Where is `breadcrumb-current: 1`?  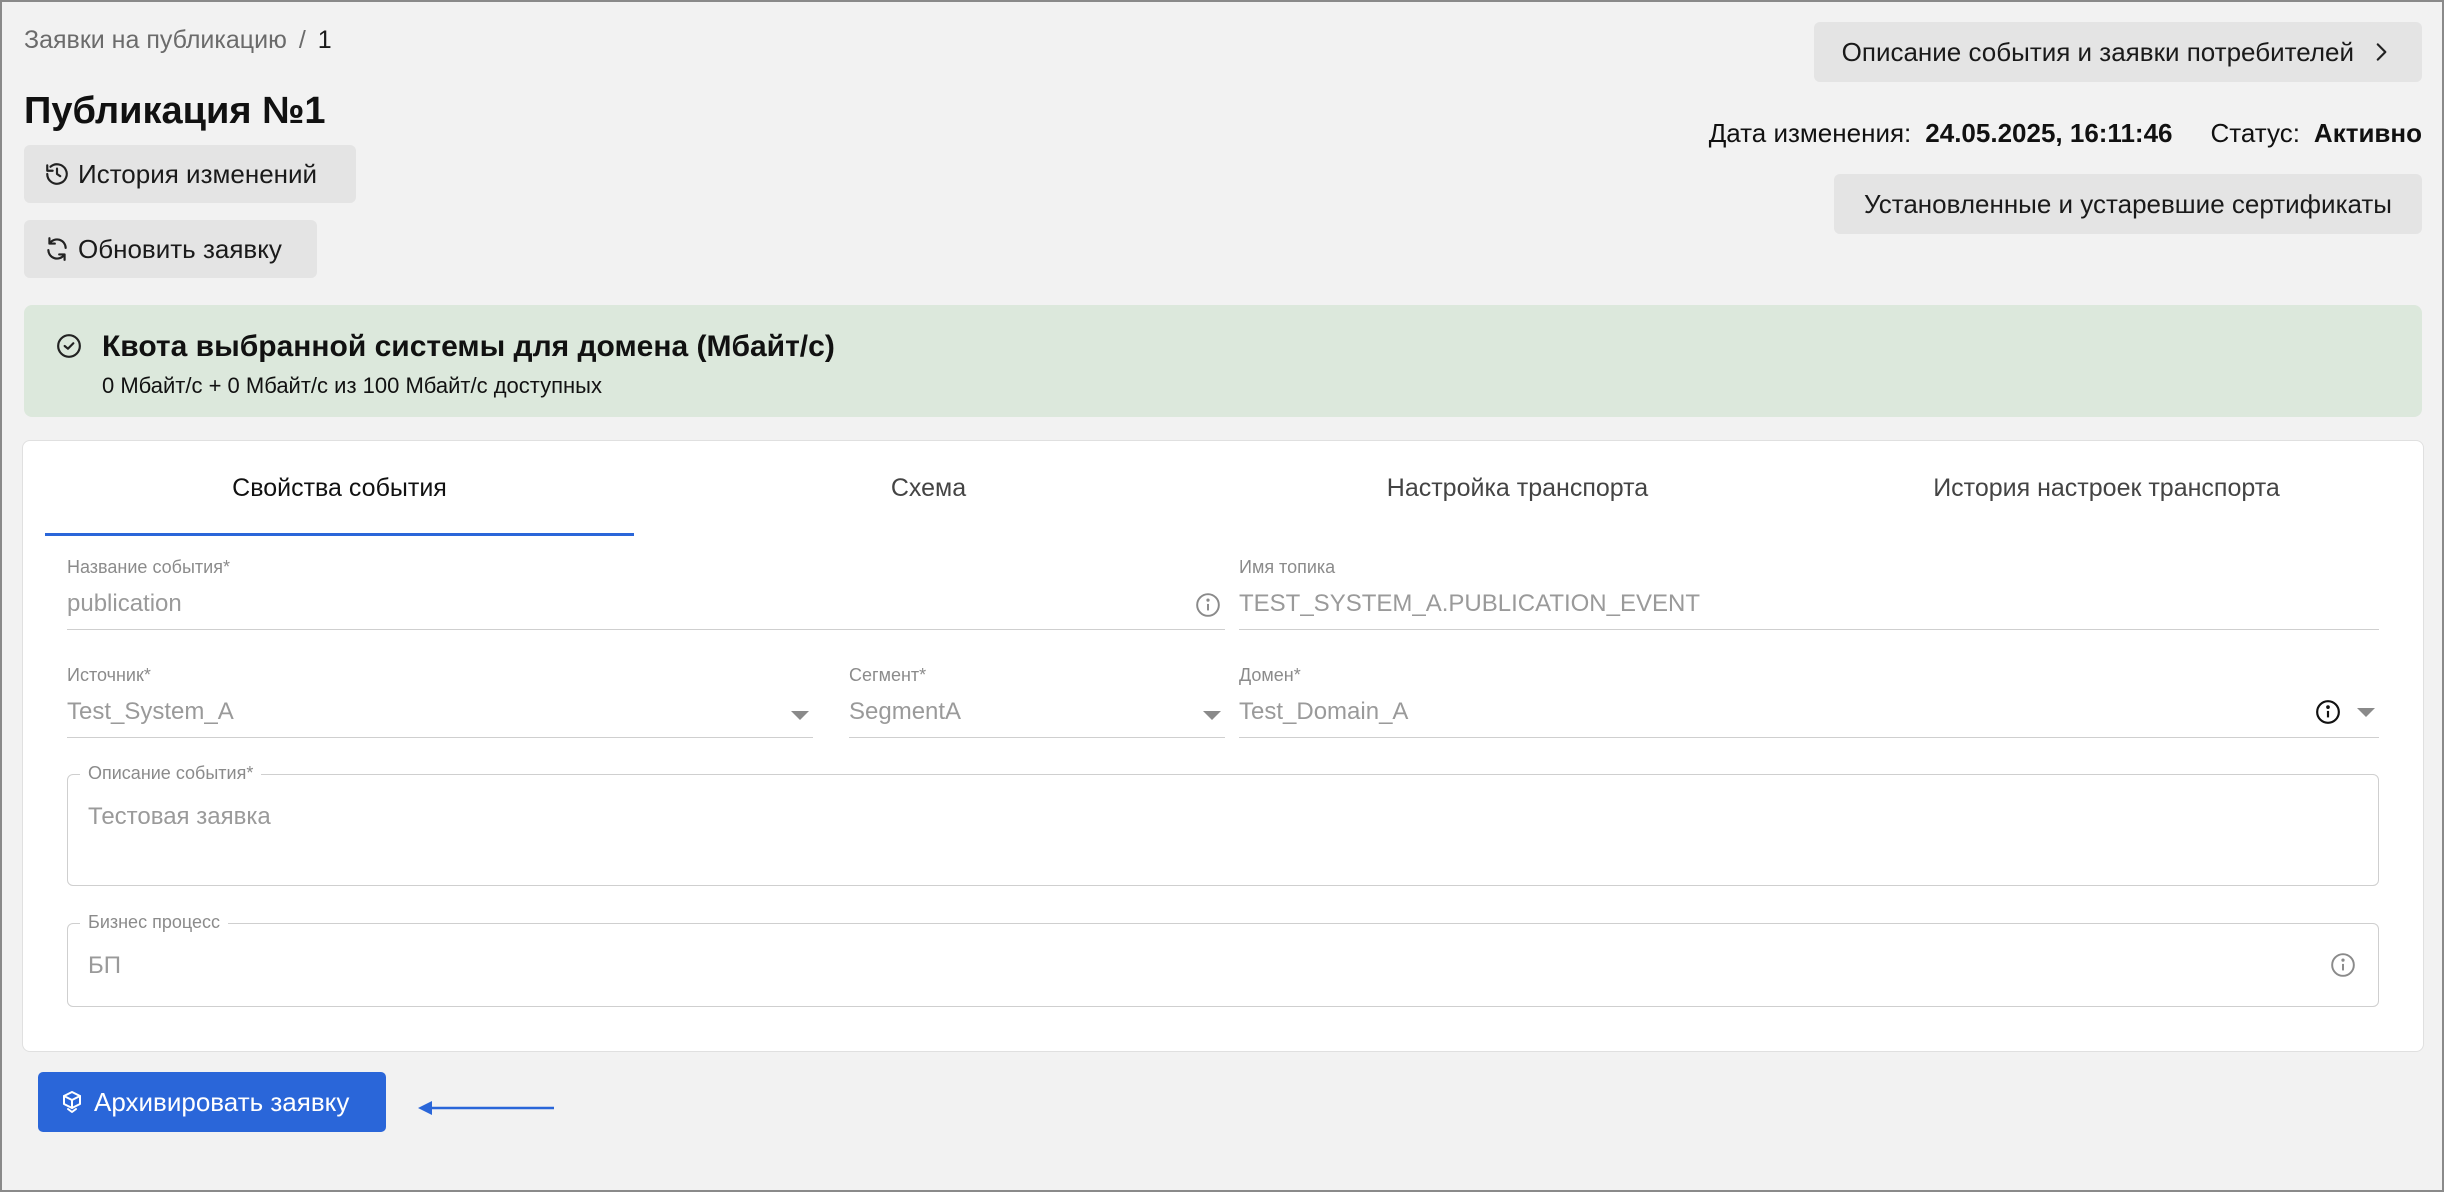
breadcrumb-current: 1 is located at coordinates (324, 40).